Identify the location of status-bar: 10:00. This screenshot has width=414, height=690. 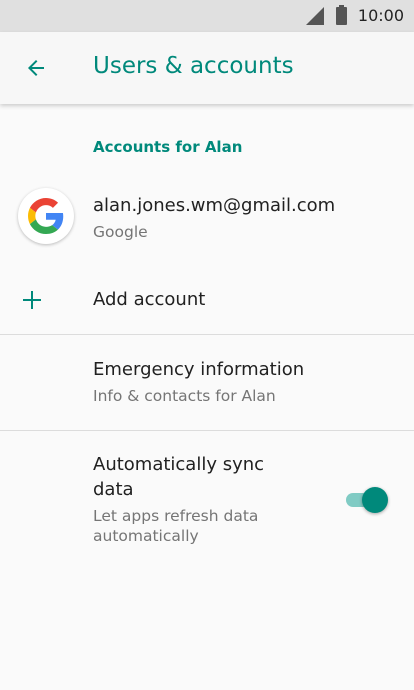
(207, 16).